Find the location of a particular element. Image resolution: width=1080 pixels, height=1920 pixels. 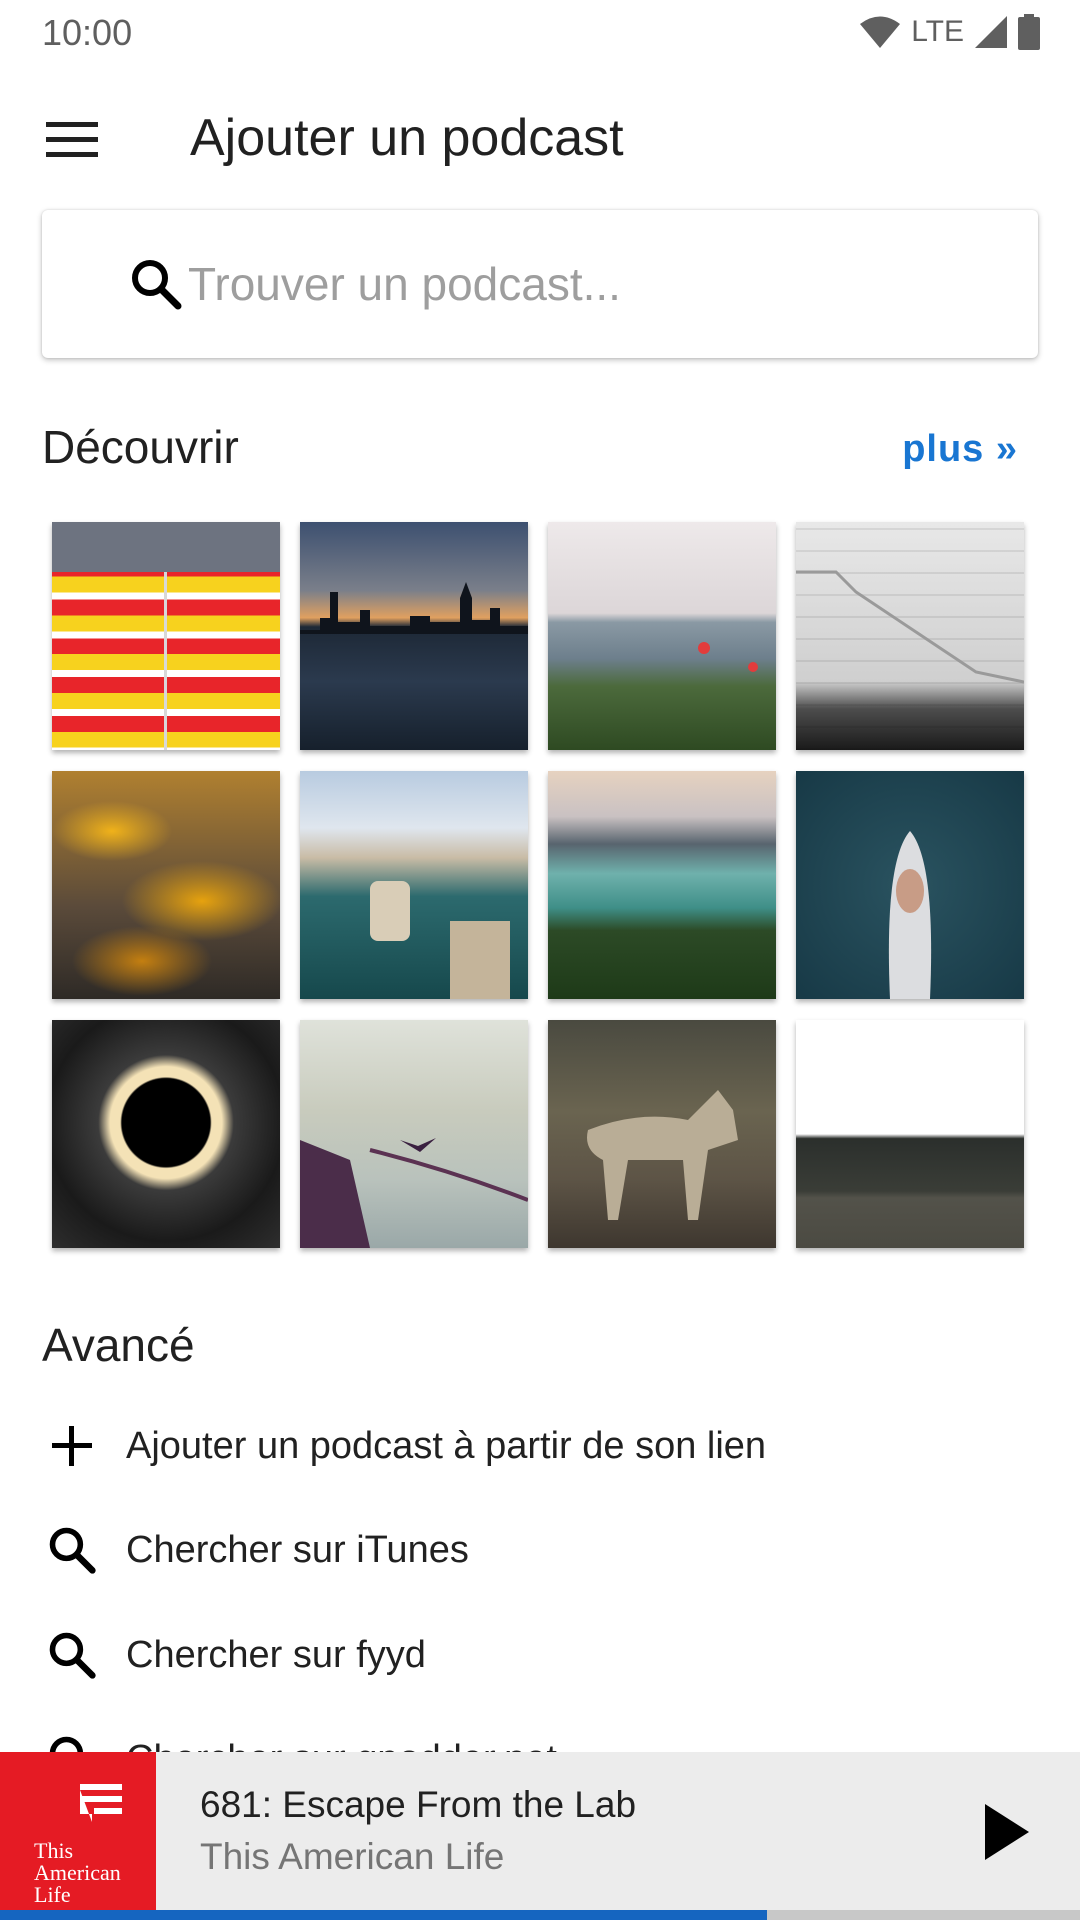

podcast-cover-light-circle is located at coordinates (166, 1134).